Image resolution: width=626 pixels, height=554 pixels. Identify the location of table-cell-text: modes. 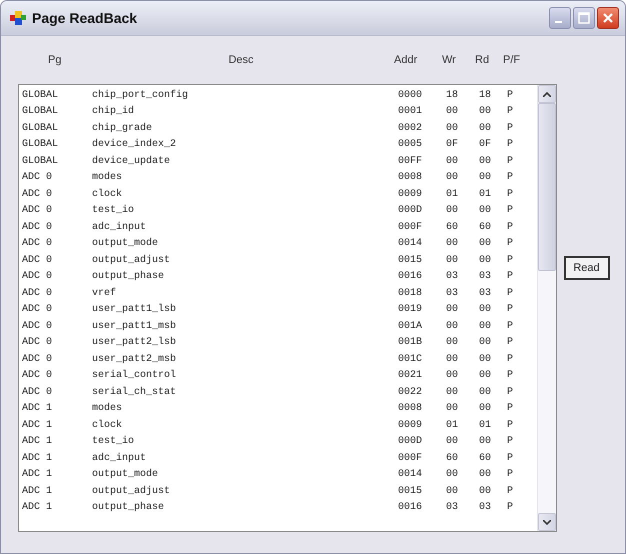
(108, 178).